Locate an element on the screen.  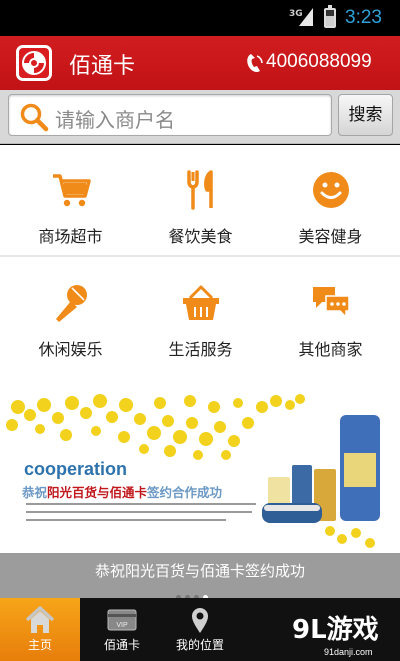
category-services: 生活服务 is located at coordinates (200, 309).